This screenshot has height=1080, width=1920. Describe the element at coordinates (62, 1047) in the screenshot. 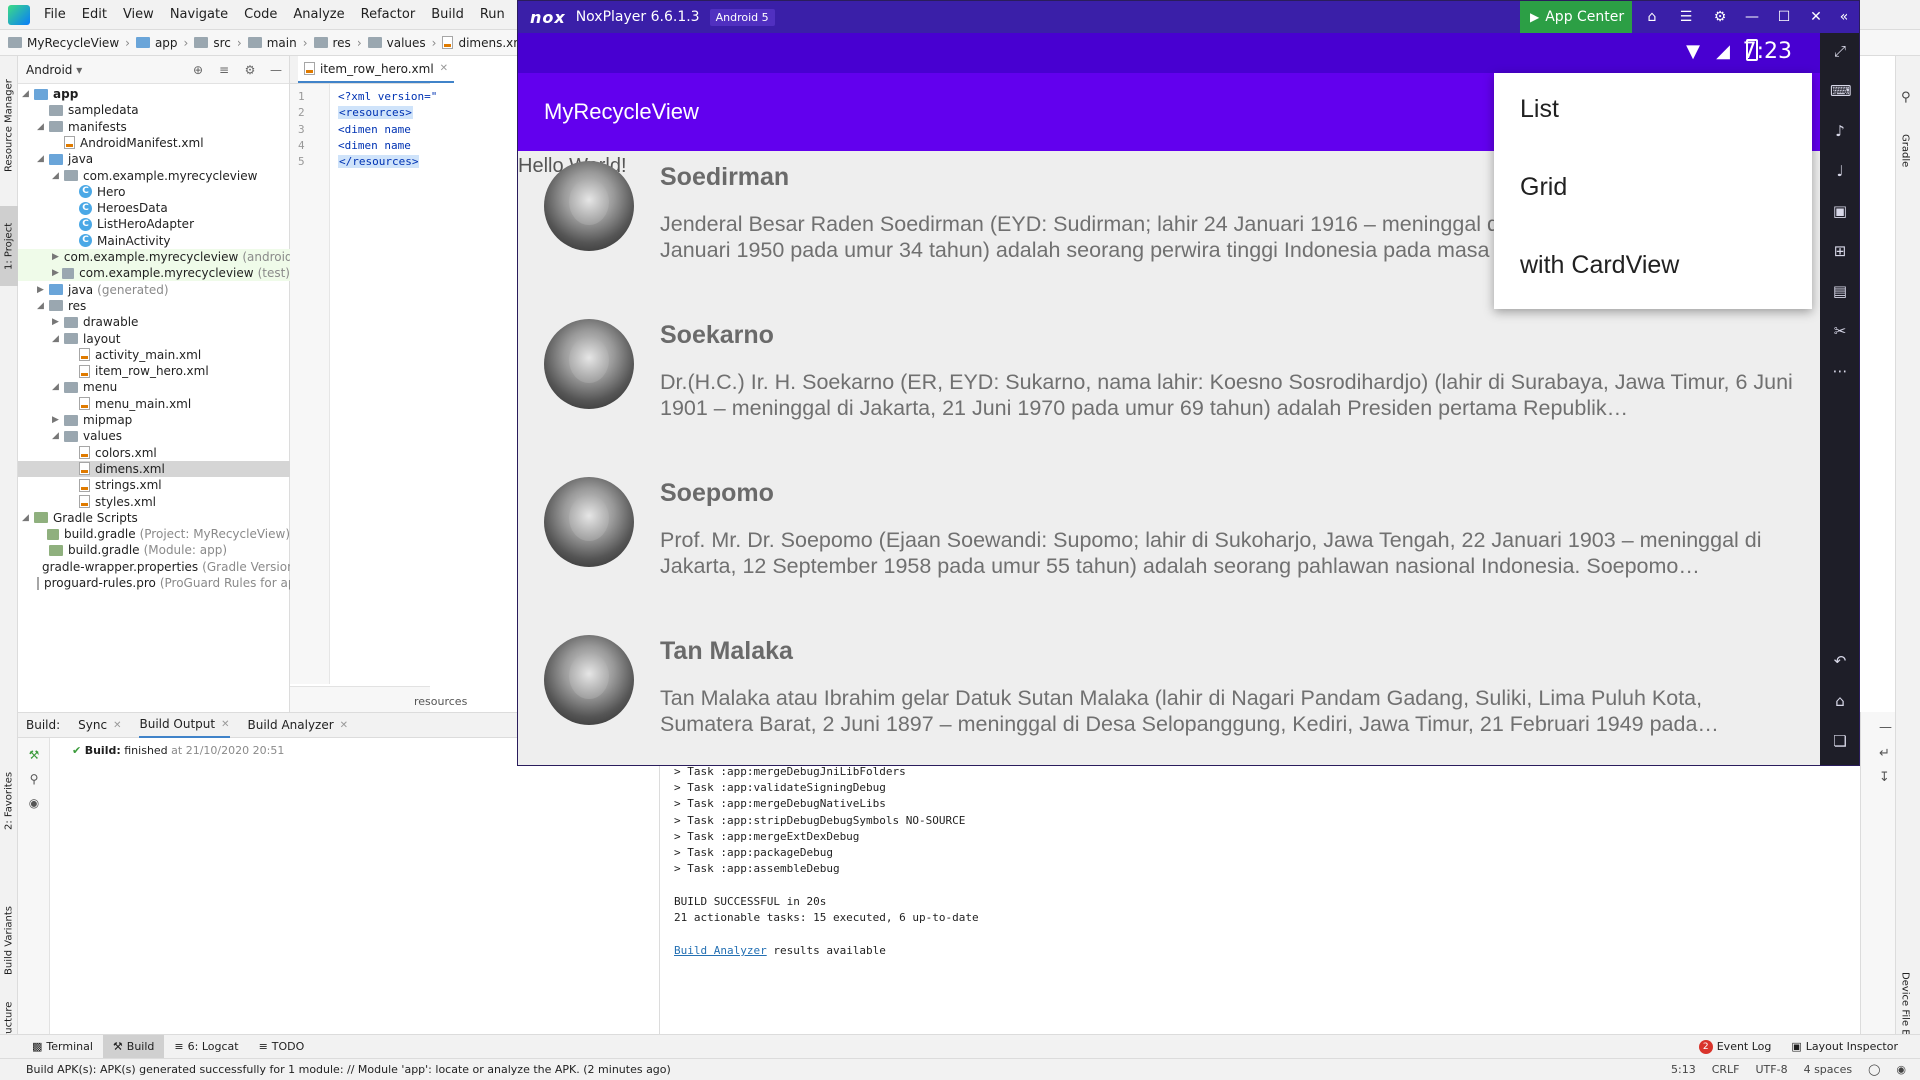

I see `terminal-tab: ▩ Terminal` at that location.